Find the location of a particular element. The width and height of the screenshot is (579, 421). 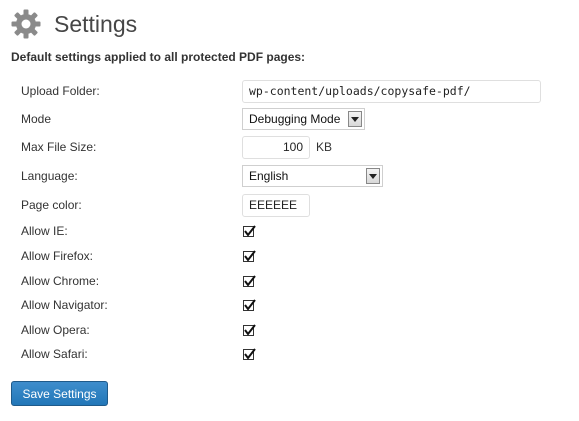

max-file-size-label: Max File Size: is located at coordinates (59, 147).